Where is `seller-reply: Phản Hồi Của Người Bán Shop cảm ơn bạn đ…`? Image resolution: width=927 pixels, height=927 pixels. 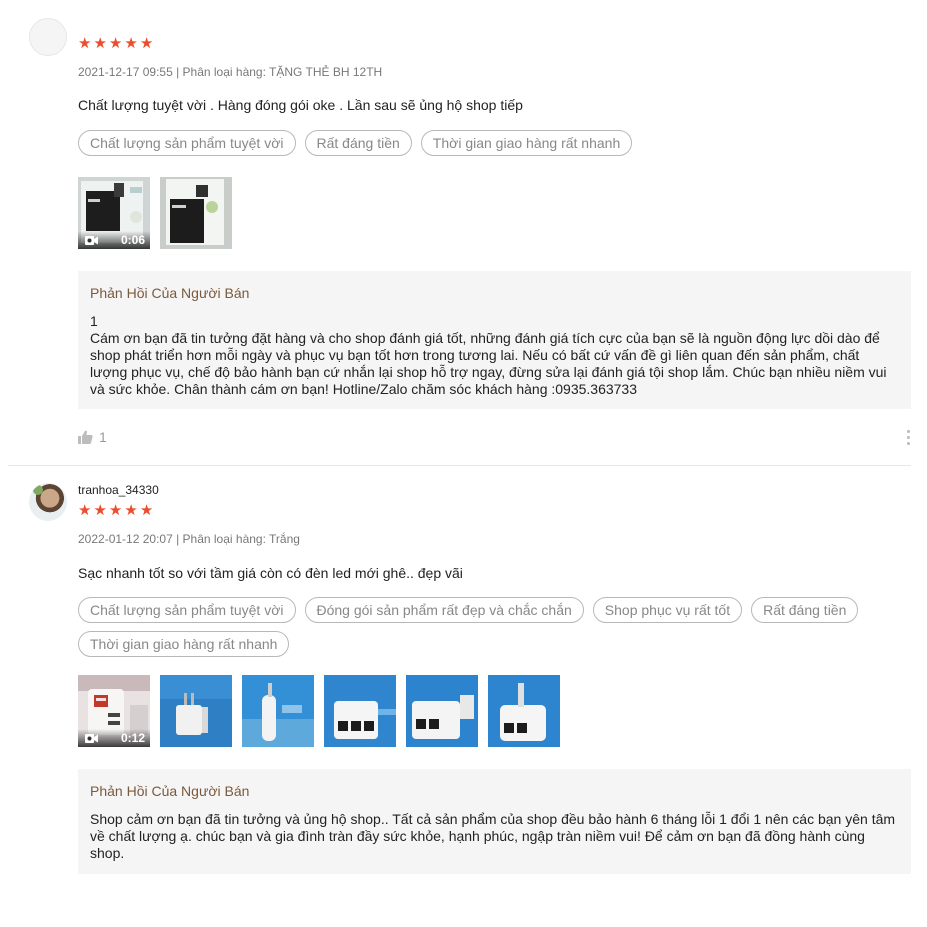
seller-reply: Phản Hồi Của Người Bán Shop cảm ơn bạn đ… is located at coordinates (494, 821).